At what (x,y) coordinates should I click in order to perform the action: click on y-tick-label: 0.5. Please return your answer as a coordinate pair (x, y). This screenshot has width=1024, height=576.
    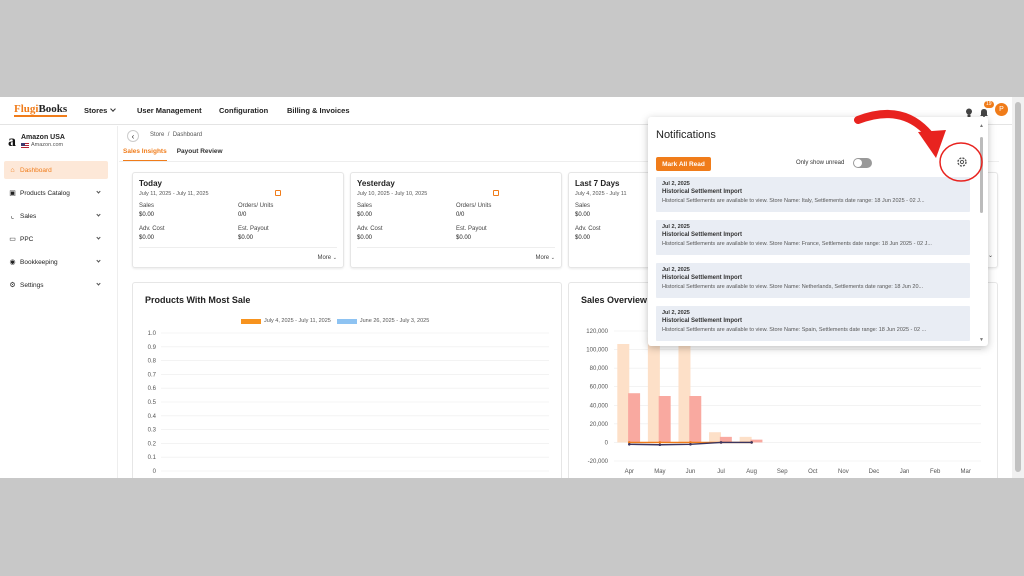
    Looking at the image, I should click on (152, 403).